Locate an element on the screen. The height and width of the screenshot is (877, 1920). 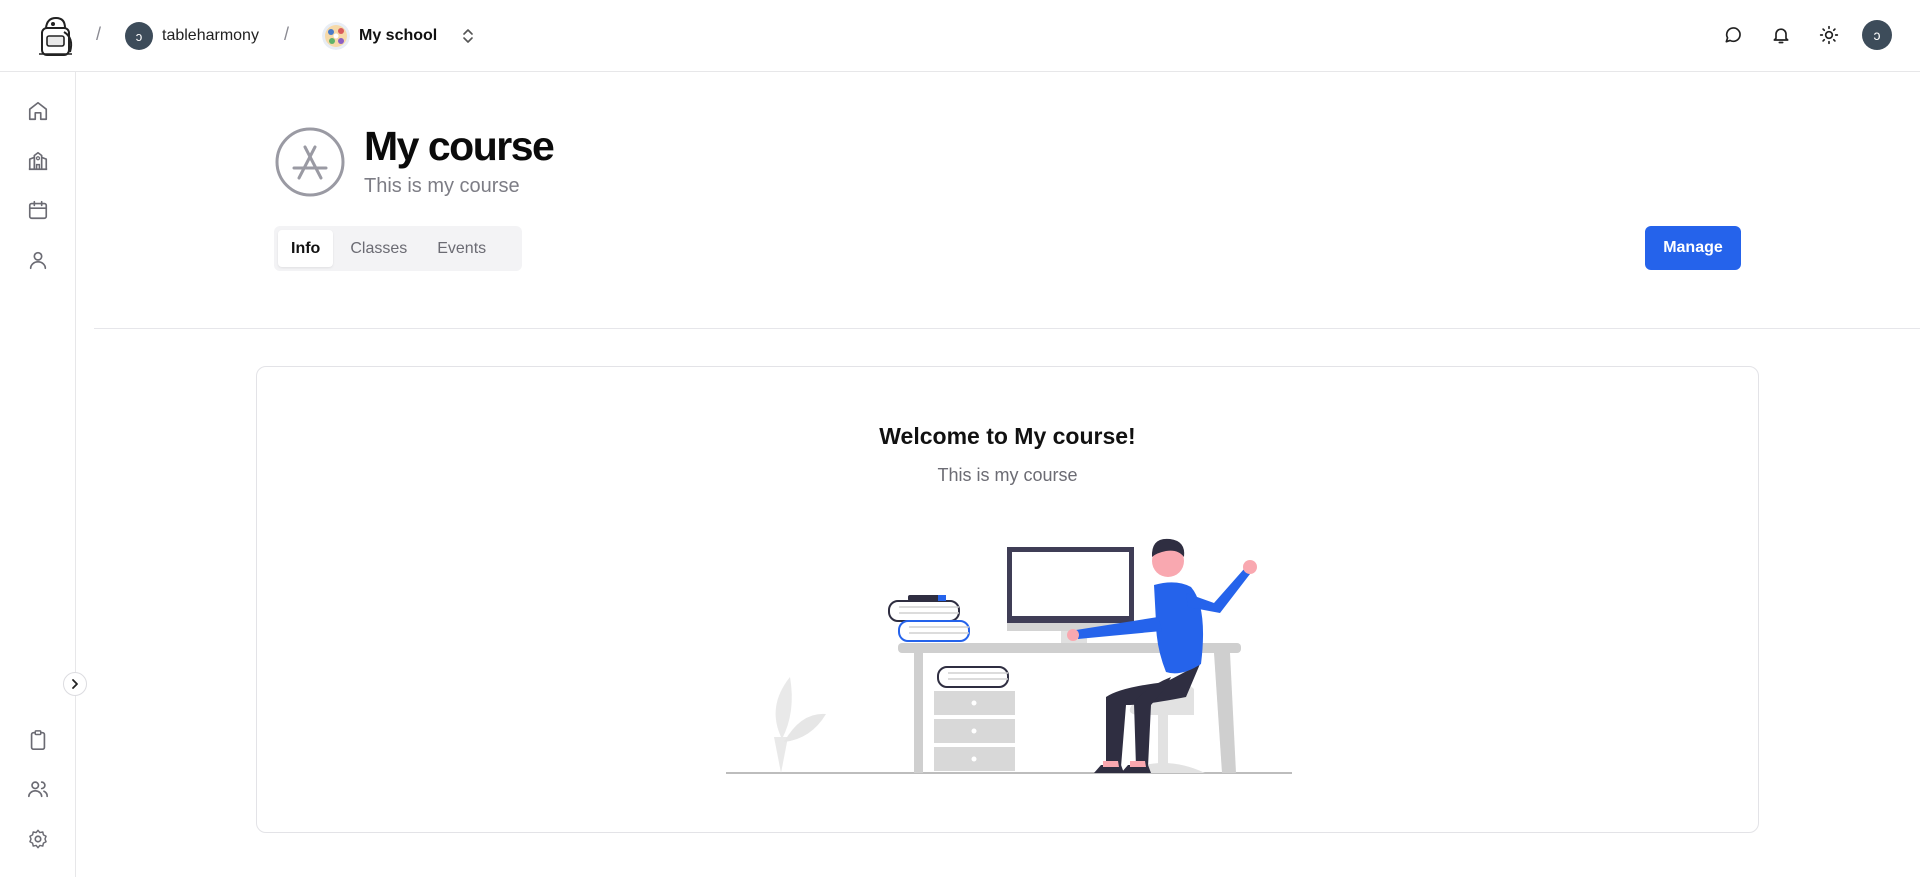
sidebar is located at coordinates (38, 474).